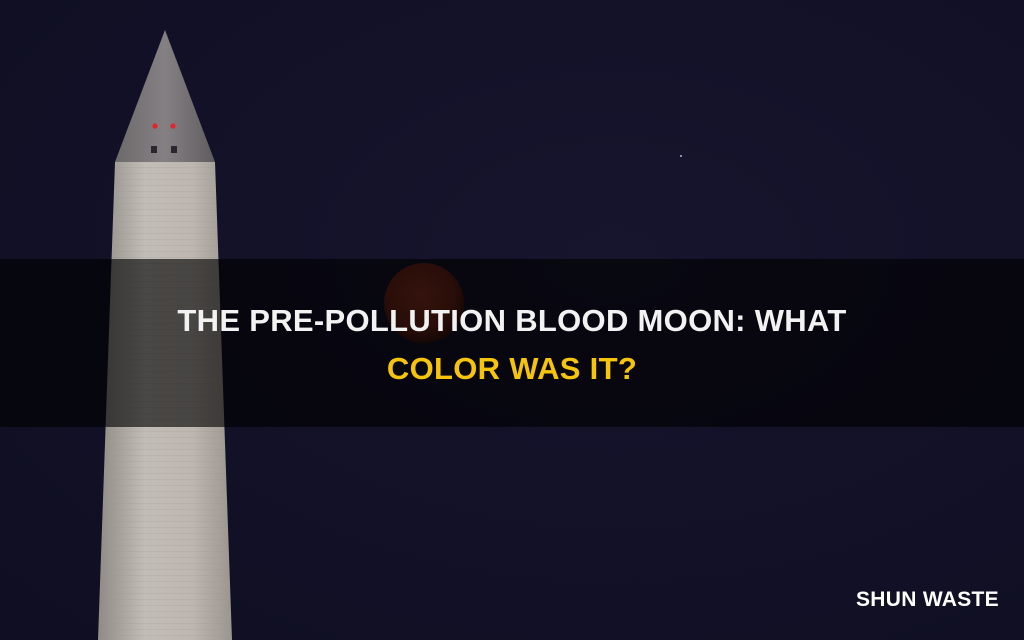  I want to click on monument-pyramidion, so click(165, 96).